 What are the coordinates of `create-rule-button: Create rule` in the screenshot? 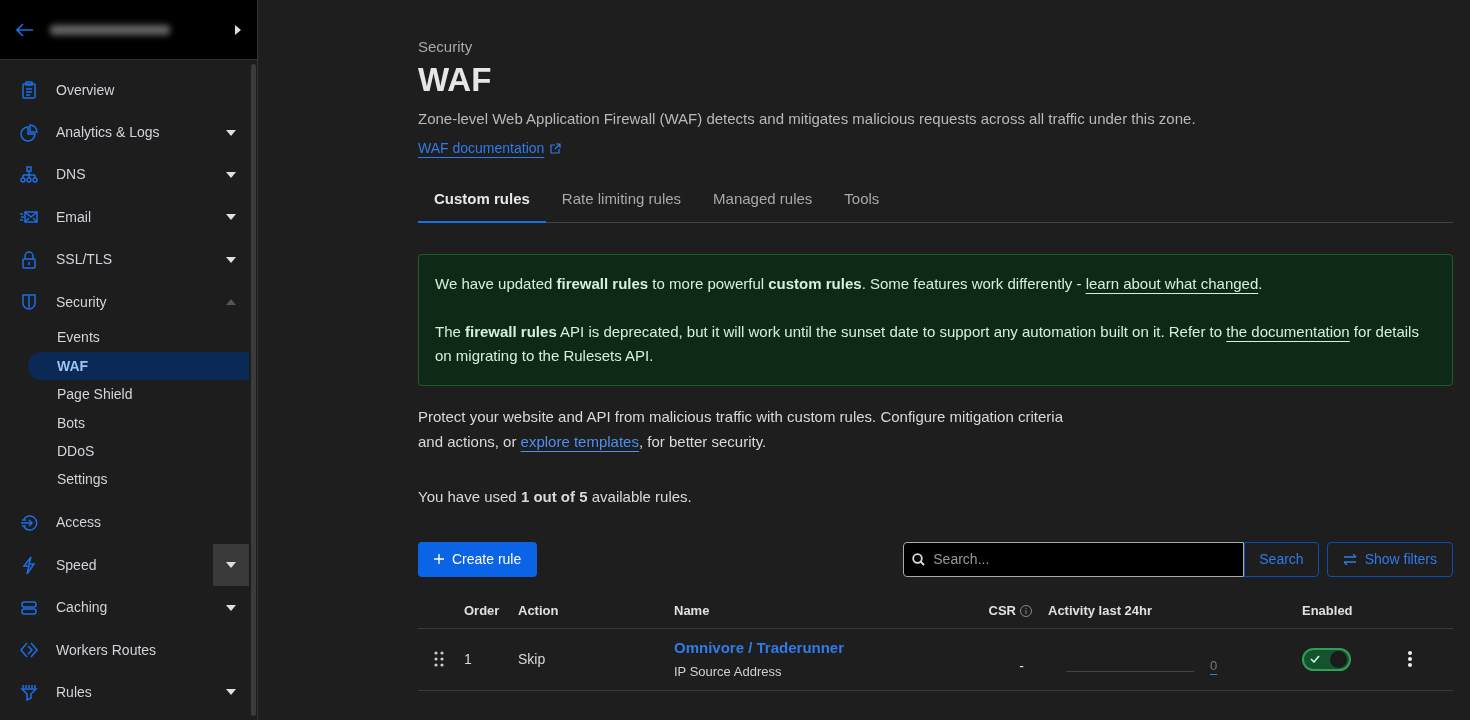 It's located at (478, 559).